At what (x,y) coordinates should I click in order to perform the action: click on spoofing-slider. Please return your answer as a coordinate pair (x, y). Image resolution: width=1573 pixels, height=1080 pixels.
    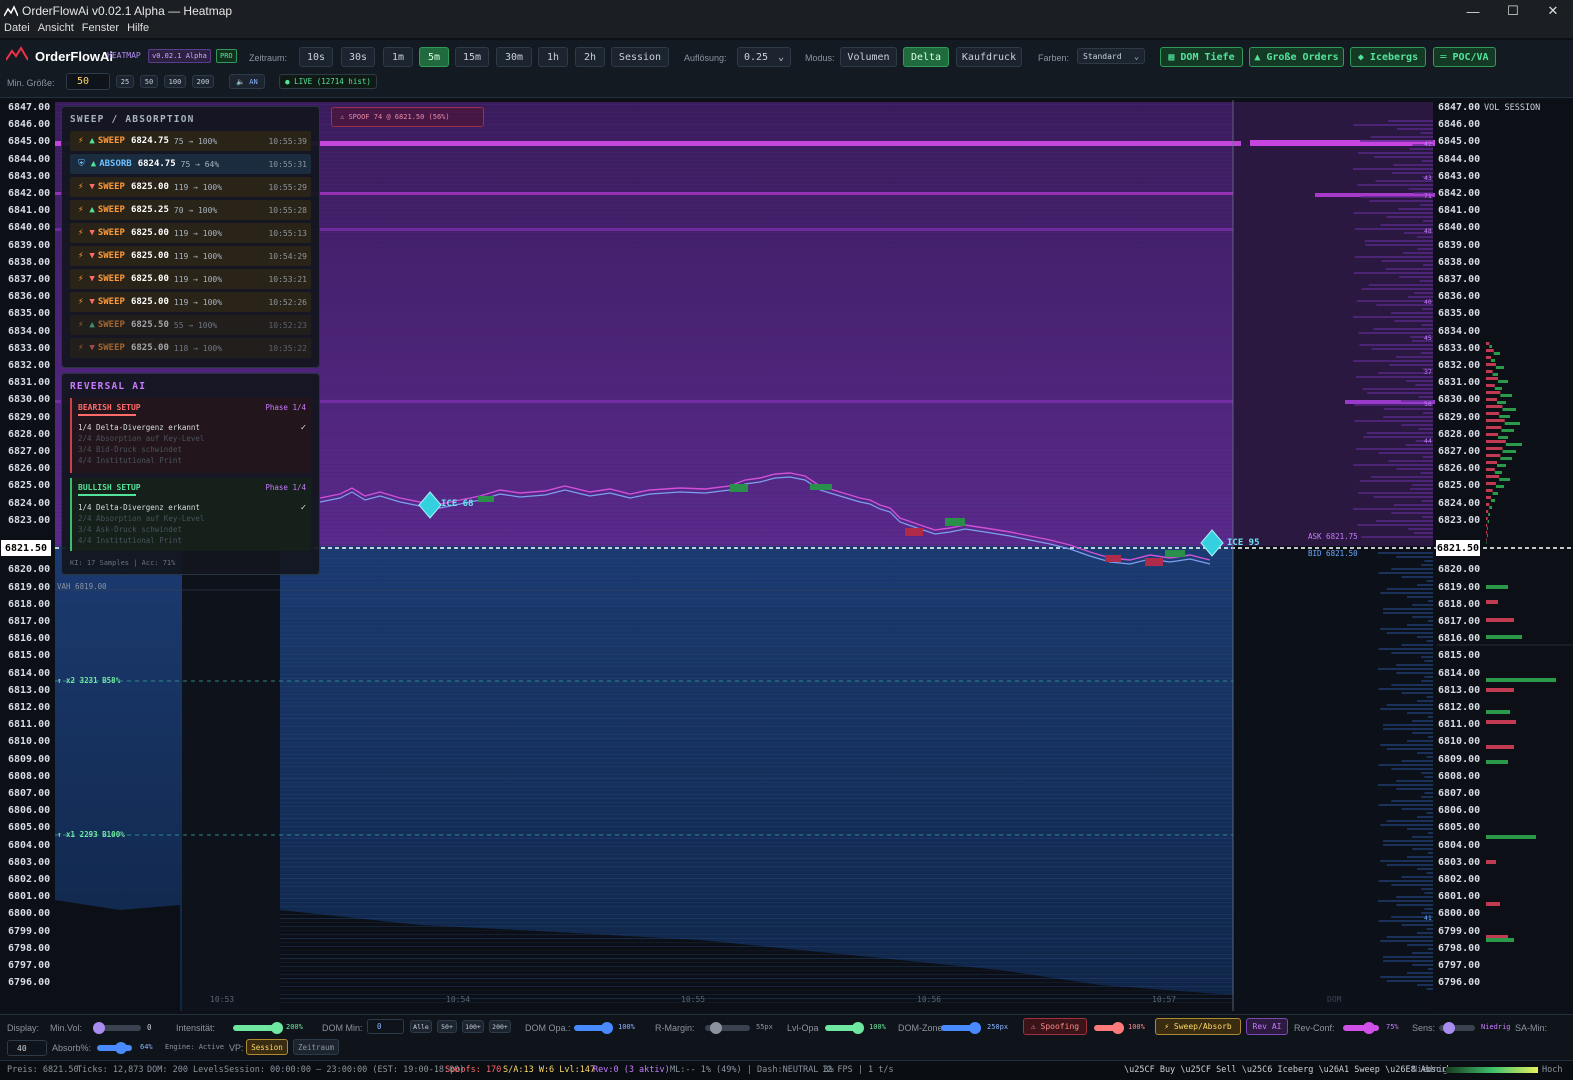
    Looking at the image, I should click on (1109, 1028).